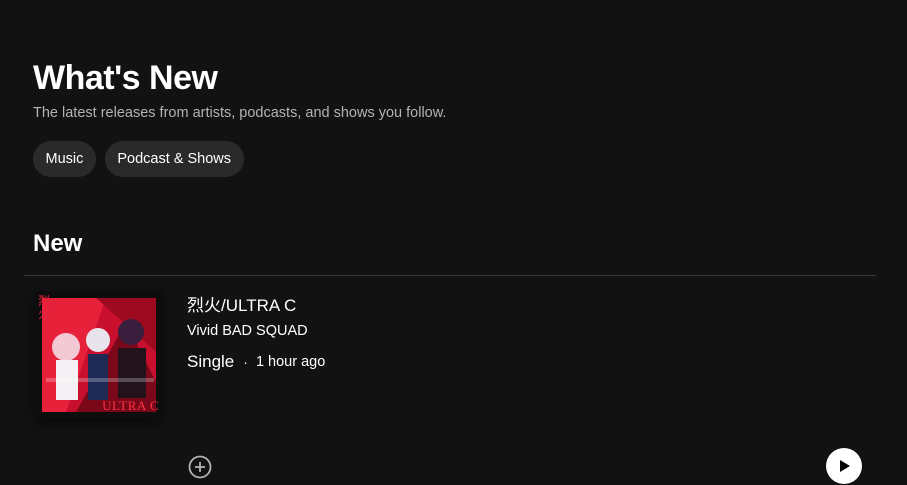  I want to click on release-cover-art: 烈火 ULTRA C, so click(99, 355).